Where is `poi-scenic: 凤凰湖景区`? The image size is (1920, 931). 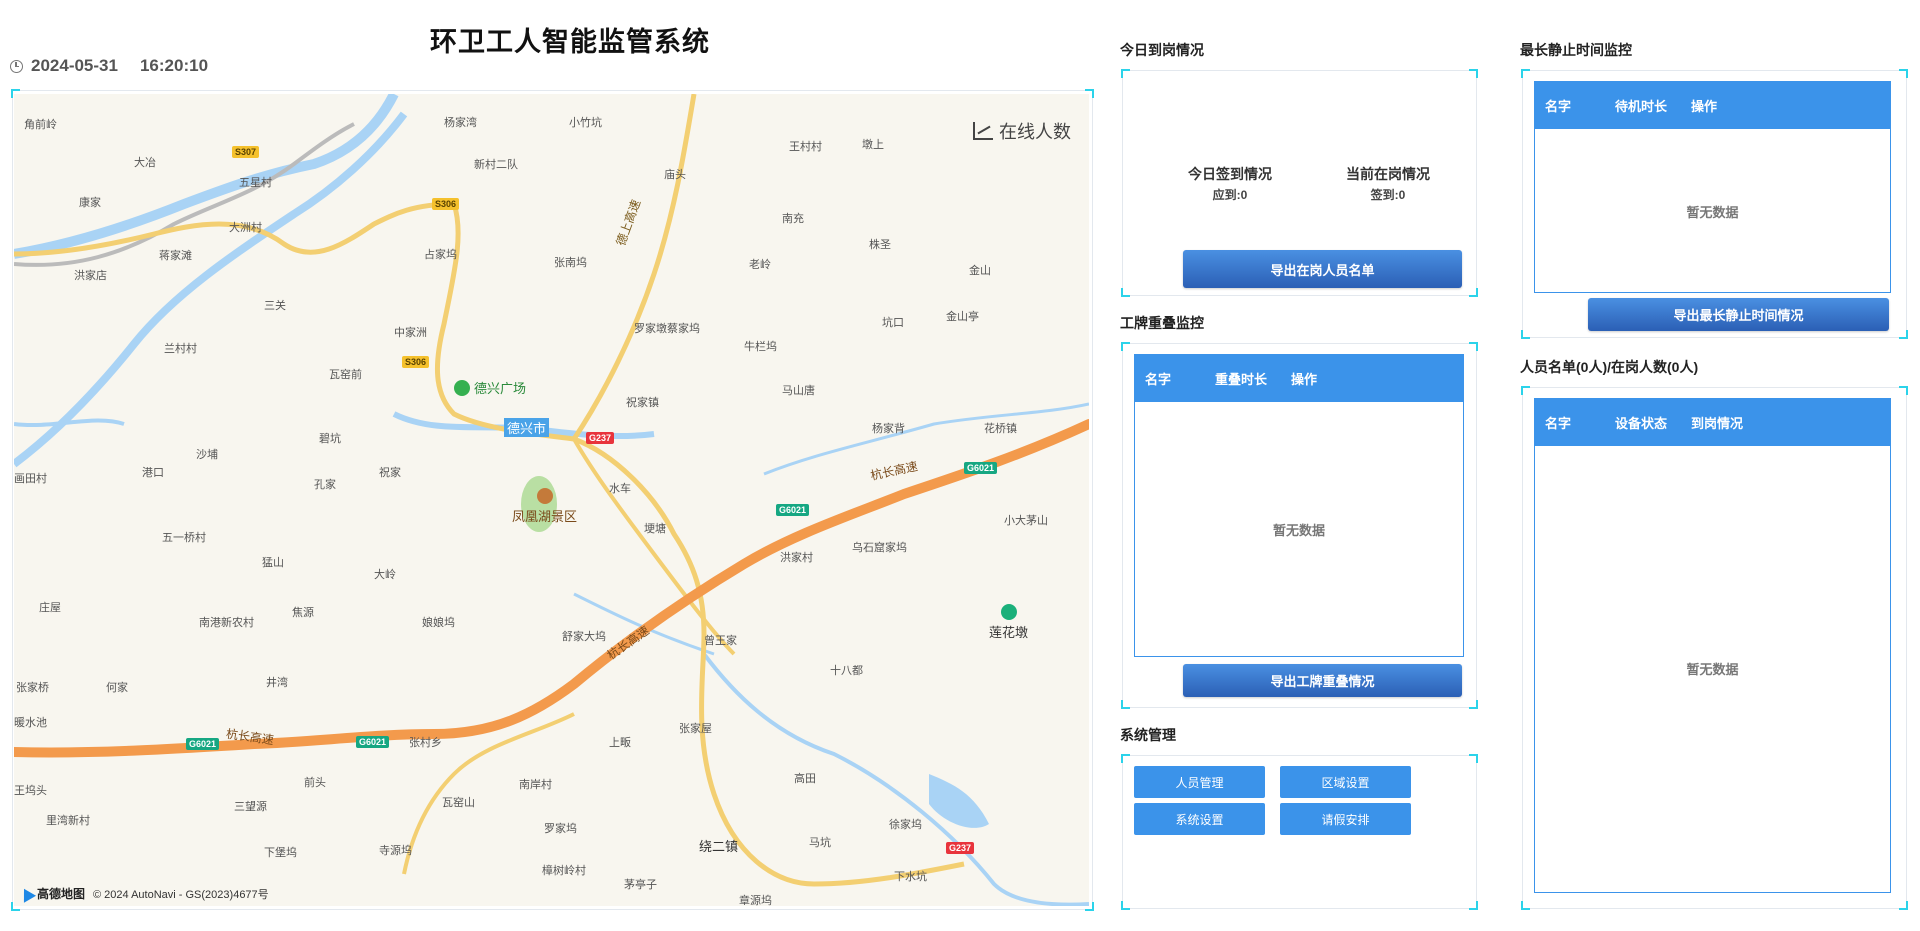
poi-scenic: 凤凰湖景区 is located at coordinates (544, 506).